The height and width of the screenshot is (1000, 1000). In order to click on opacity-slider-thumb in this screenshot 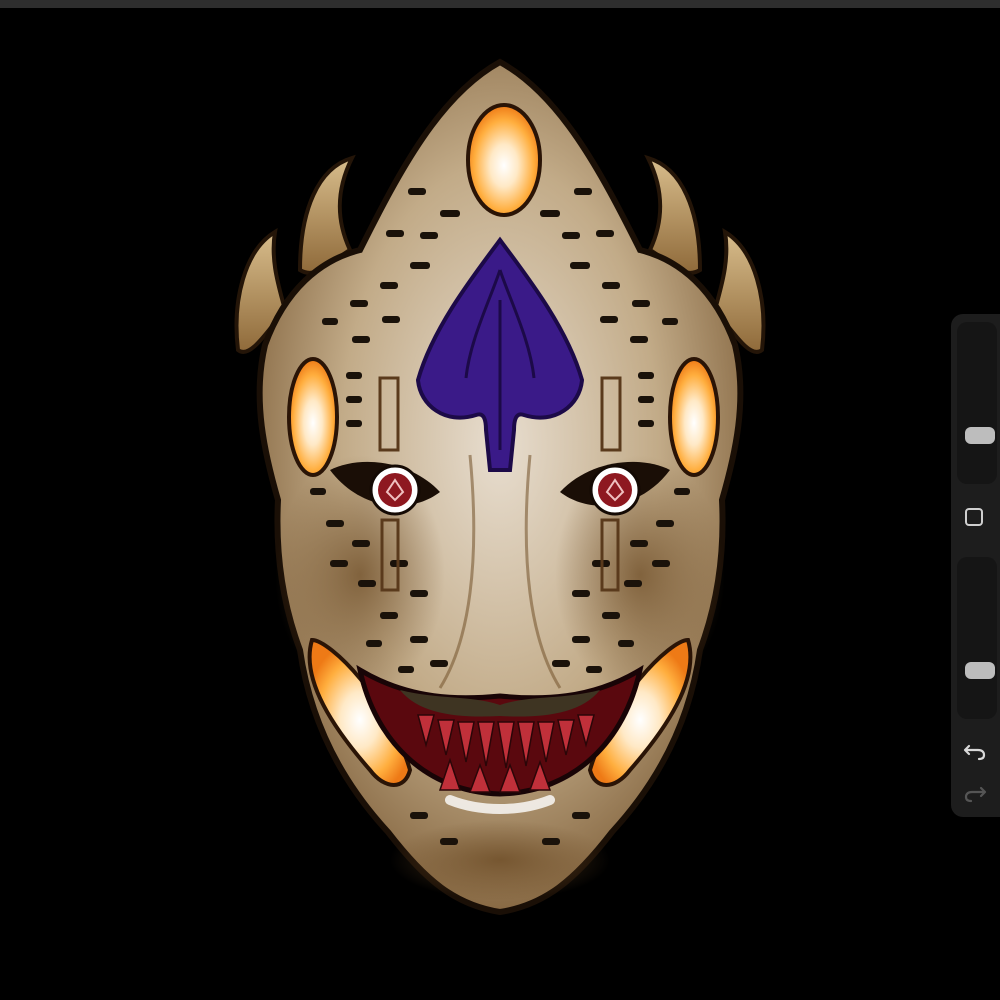, I will do `click(980, 670)`.